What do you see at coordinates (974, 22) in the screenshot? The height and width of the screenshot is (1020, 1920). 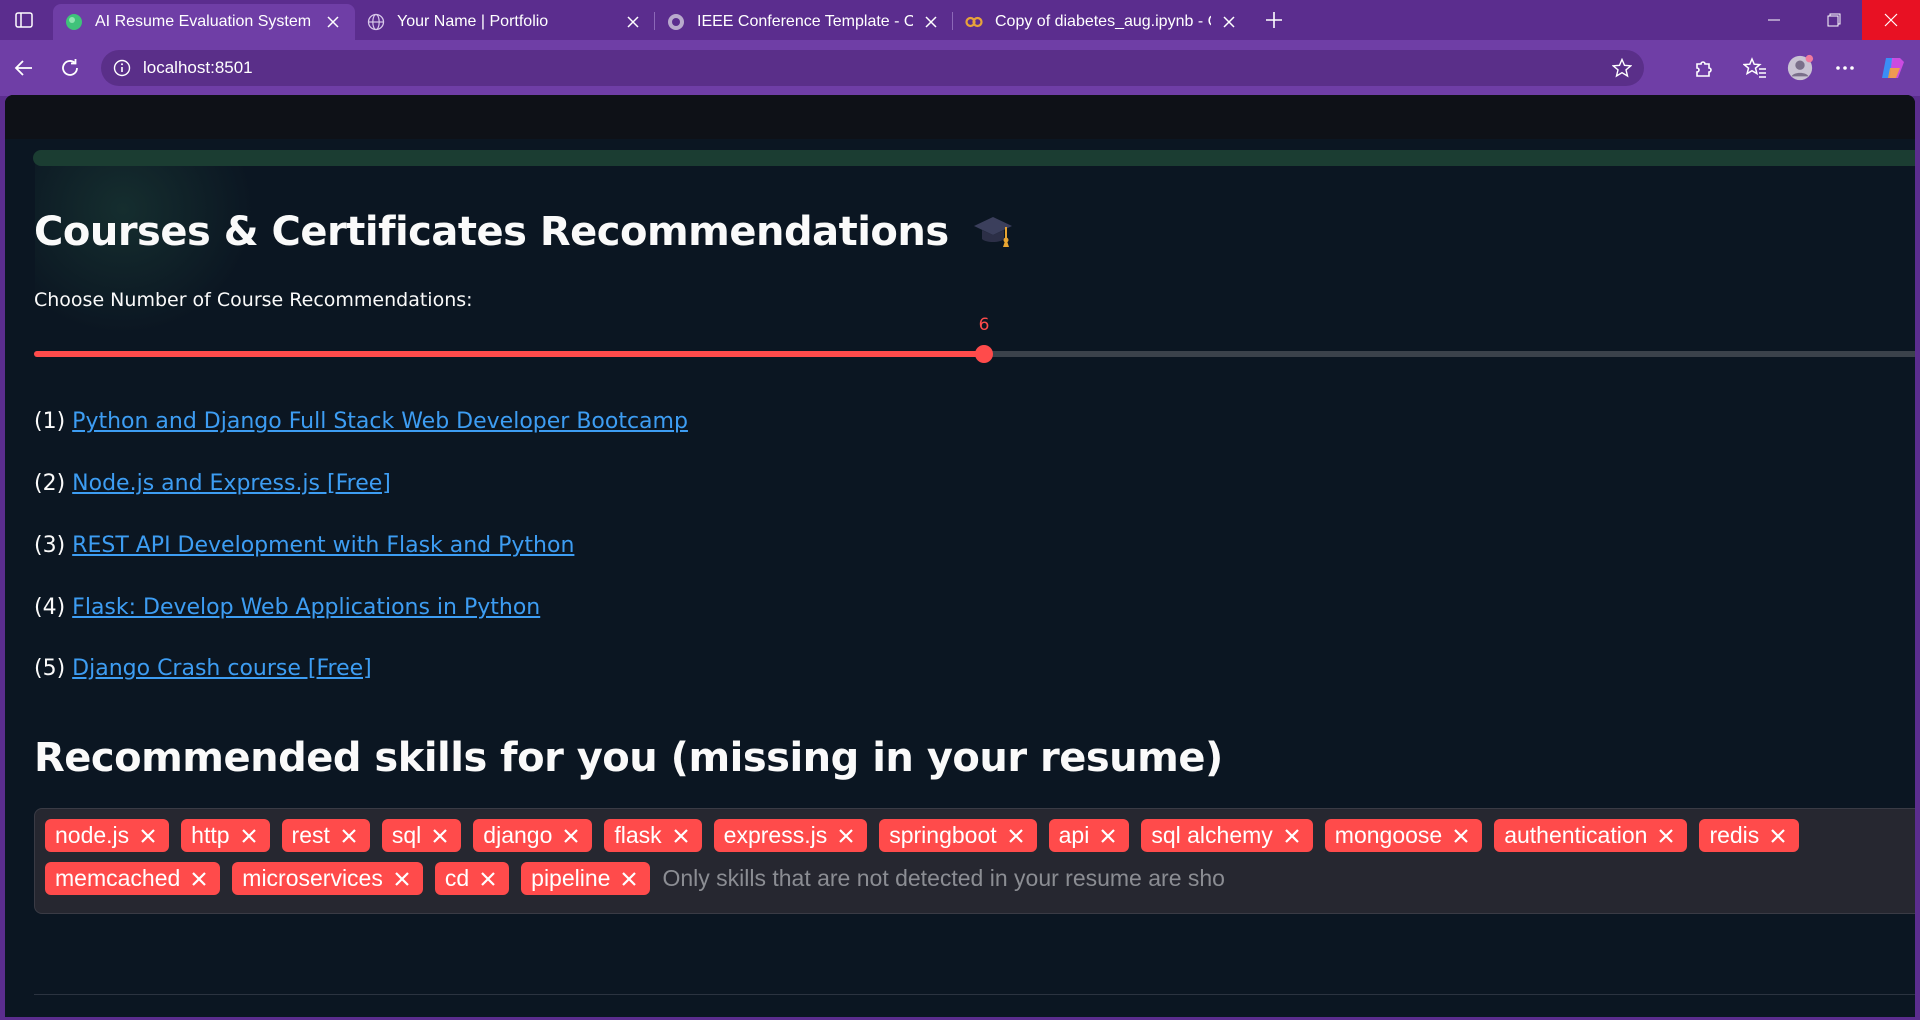 I see `colab-favicon-icon` at bounding box center [974, 22].